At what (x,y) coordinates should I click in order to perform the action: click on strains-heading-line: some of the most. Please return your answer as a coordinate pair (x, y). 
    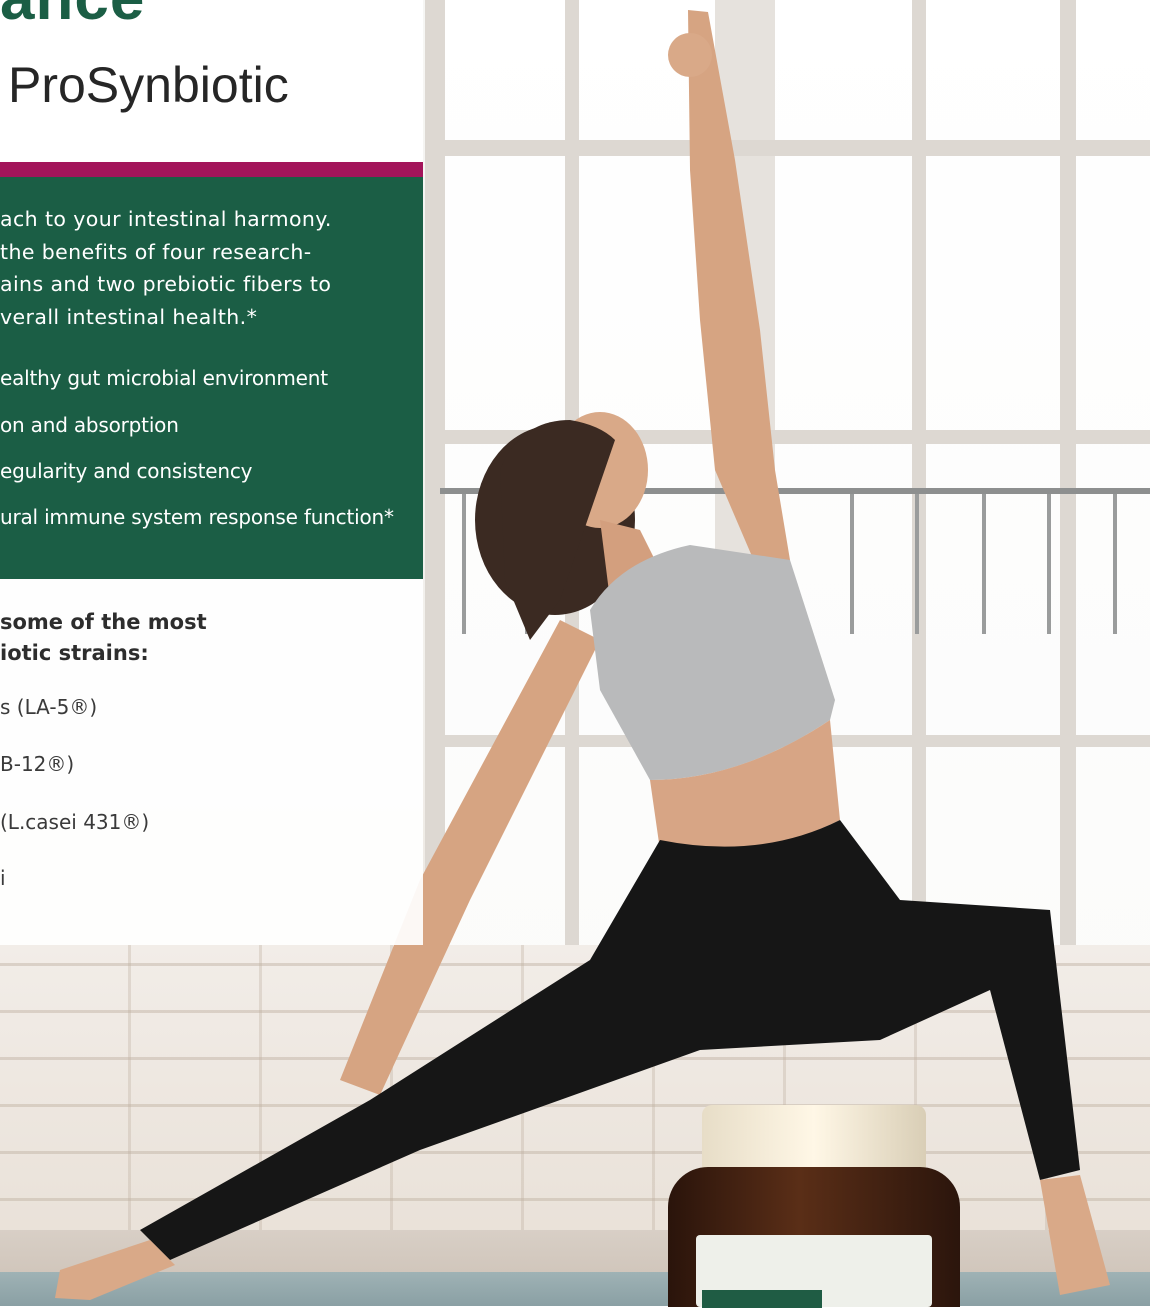
    Looking at the image, I should click on (103, 622).